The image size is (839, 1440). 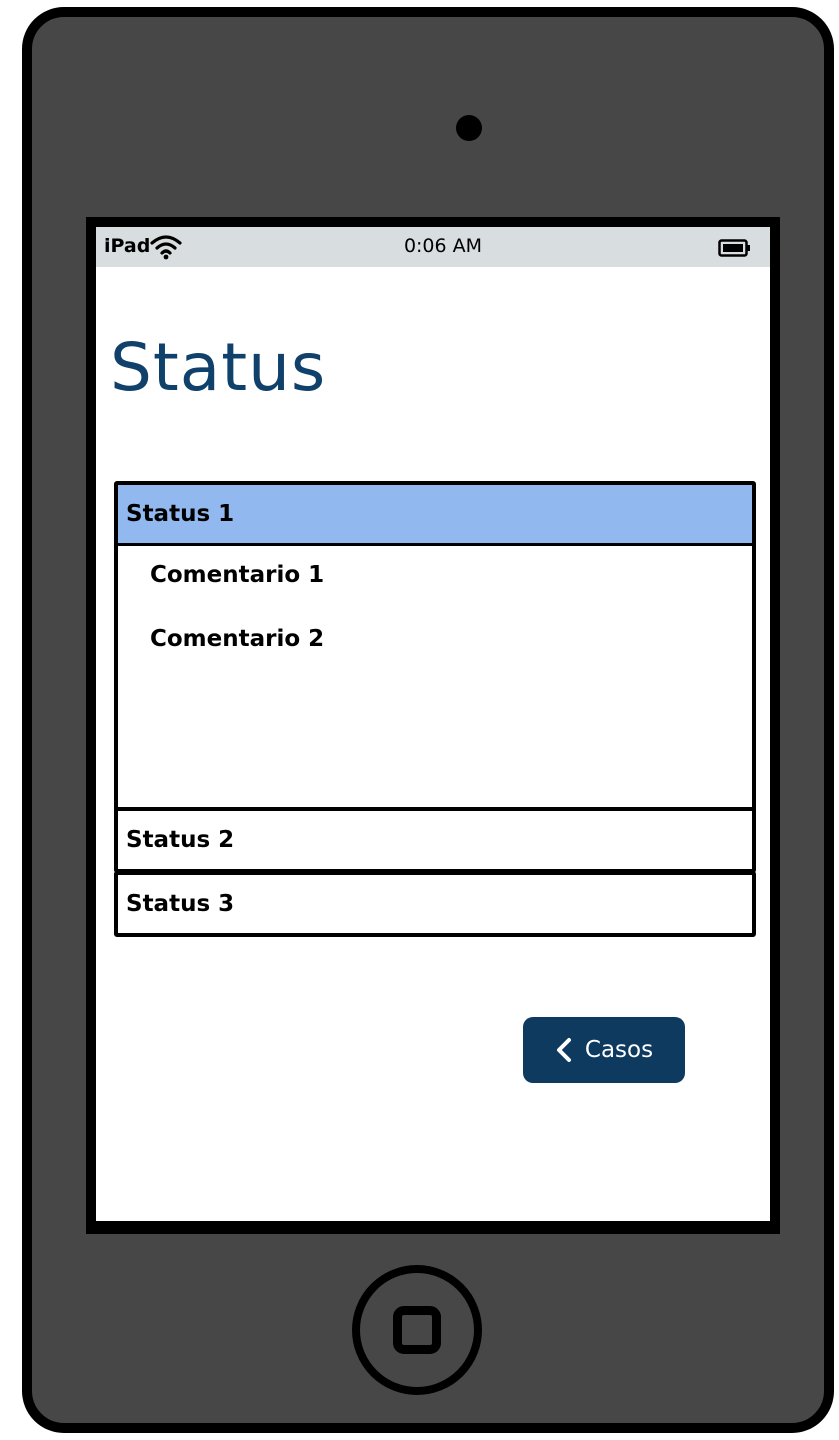 I want to click on carrier-label: iPad, so click(x=127, y=246).